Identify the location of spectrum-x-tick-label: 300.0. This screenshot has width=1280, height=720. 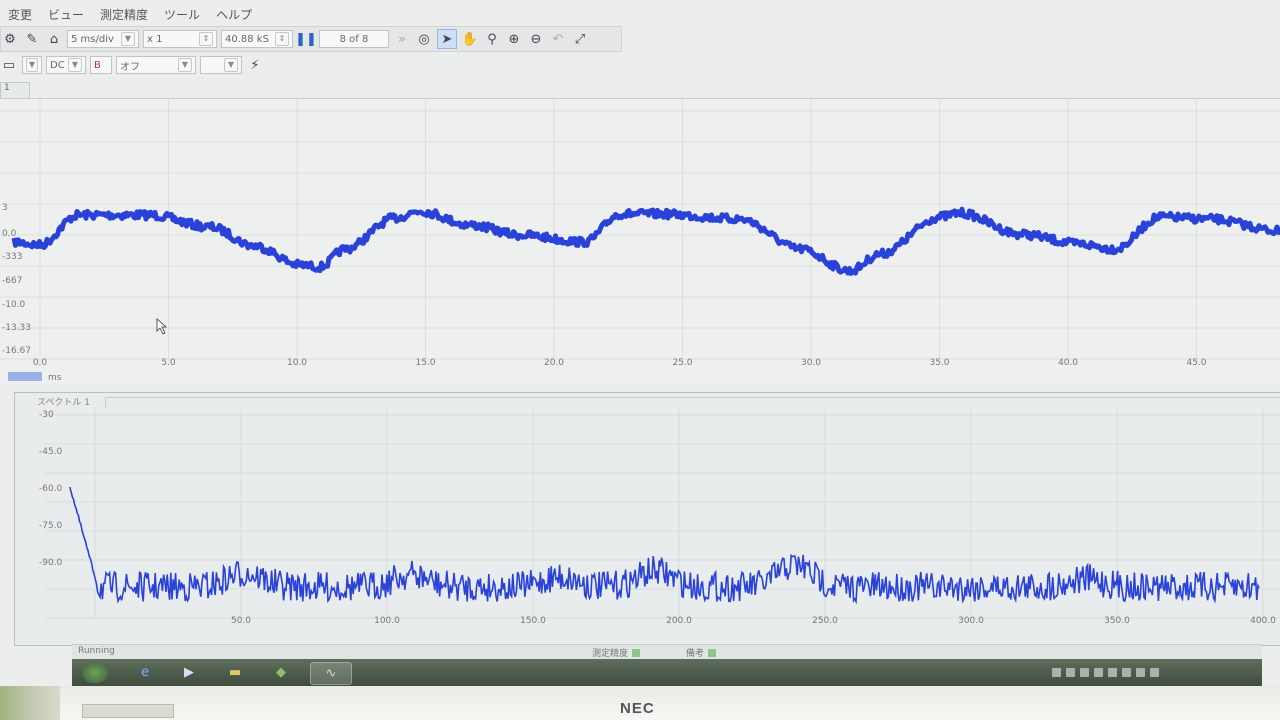
(971, 621).